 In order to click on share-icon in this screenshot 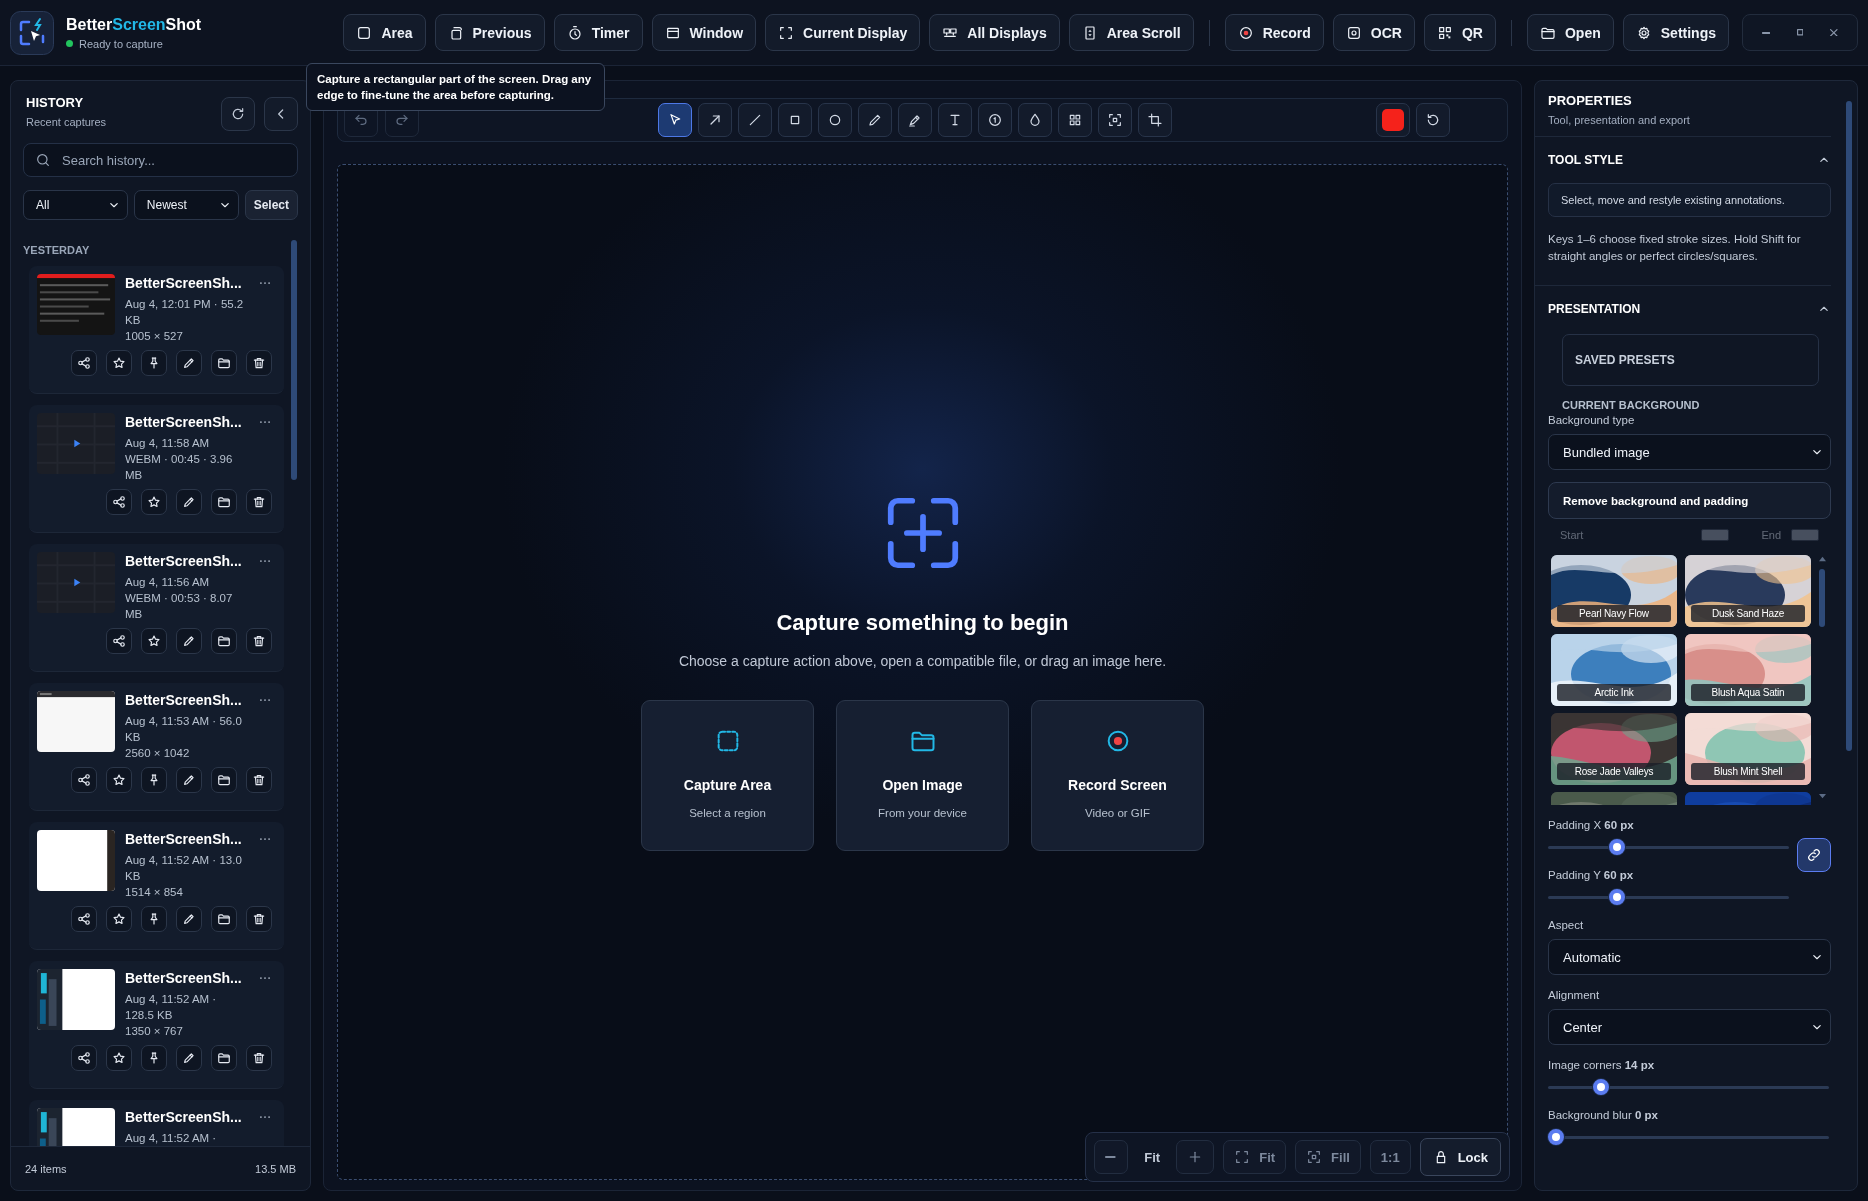, I will do `click(84, 1058)`.